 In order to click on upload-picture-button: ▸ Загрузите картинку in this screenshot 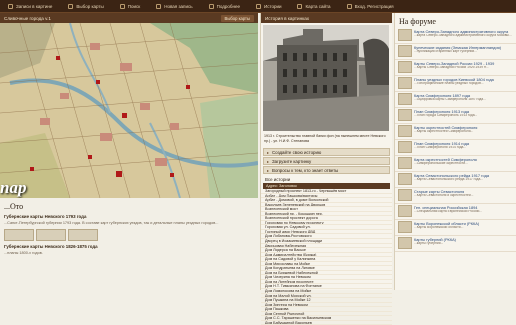, I will do `click(326, 161)`.